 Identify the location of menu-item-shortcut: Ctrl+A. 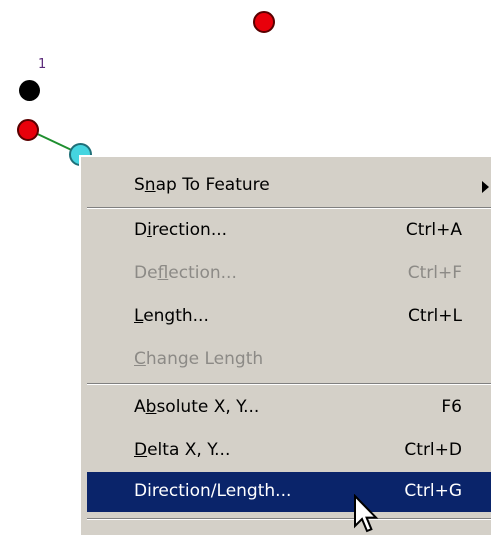
(433, 230).